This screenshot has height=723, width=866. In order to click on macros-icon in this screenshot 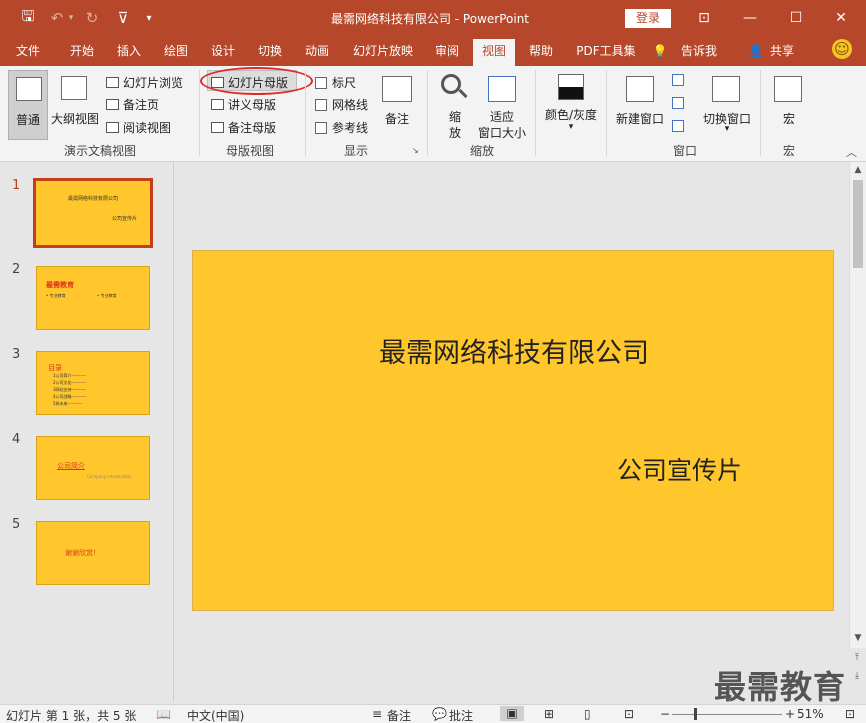, I will do `click(788, 89)`.